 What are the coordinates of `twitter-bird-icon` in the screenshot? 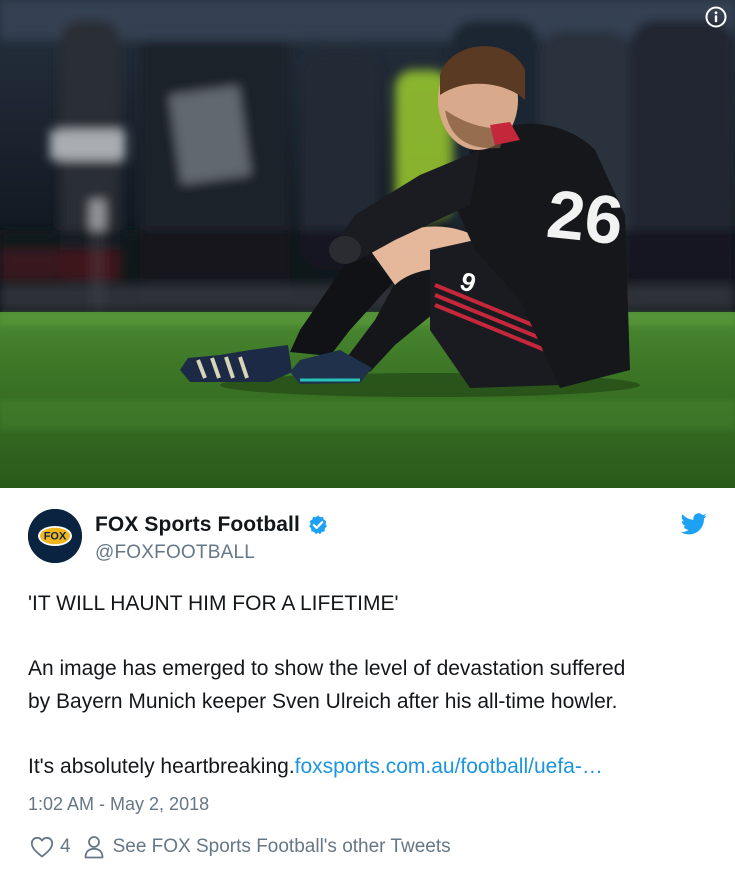 It's located at (694, 524).